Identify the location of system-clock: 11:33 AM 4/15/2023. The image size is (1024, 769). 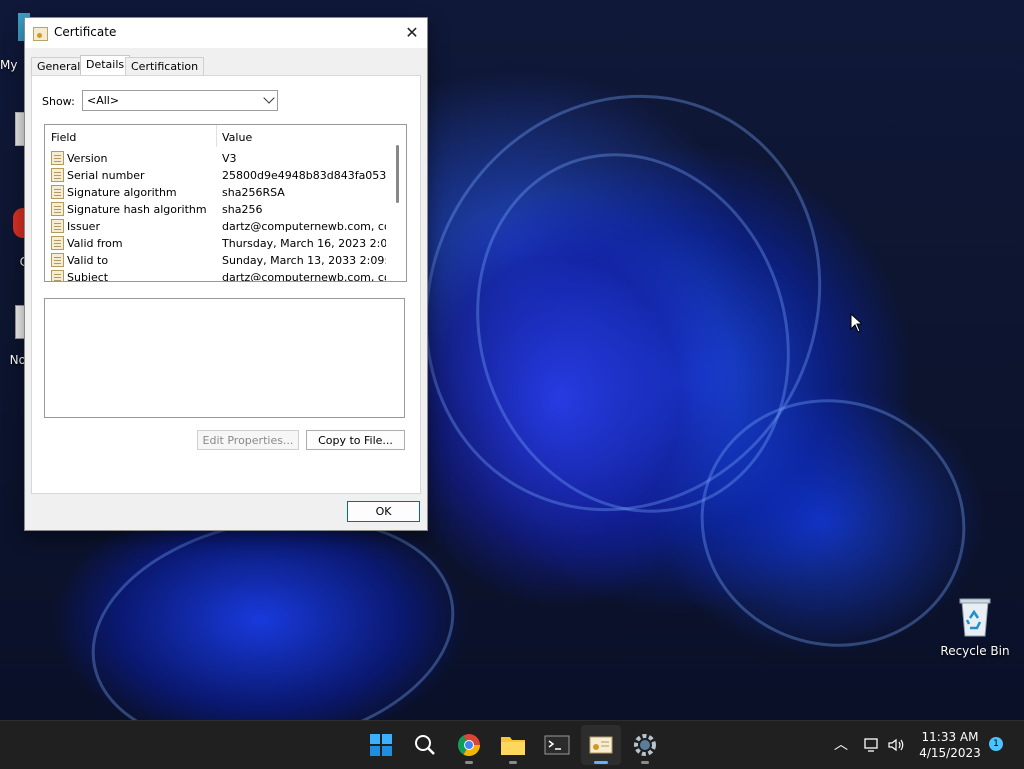
(950, 745).